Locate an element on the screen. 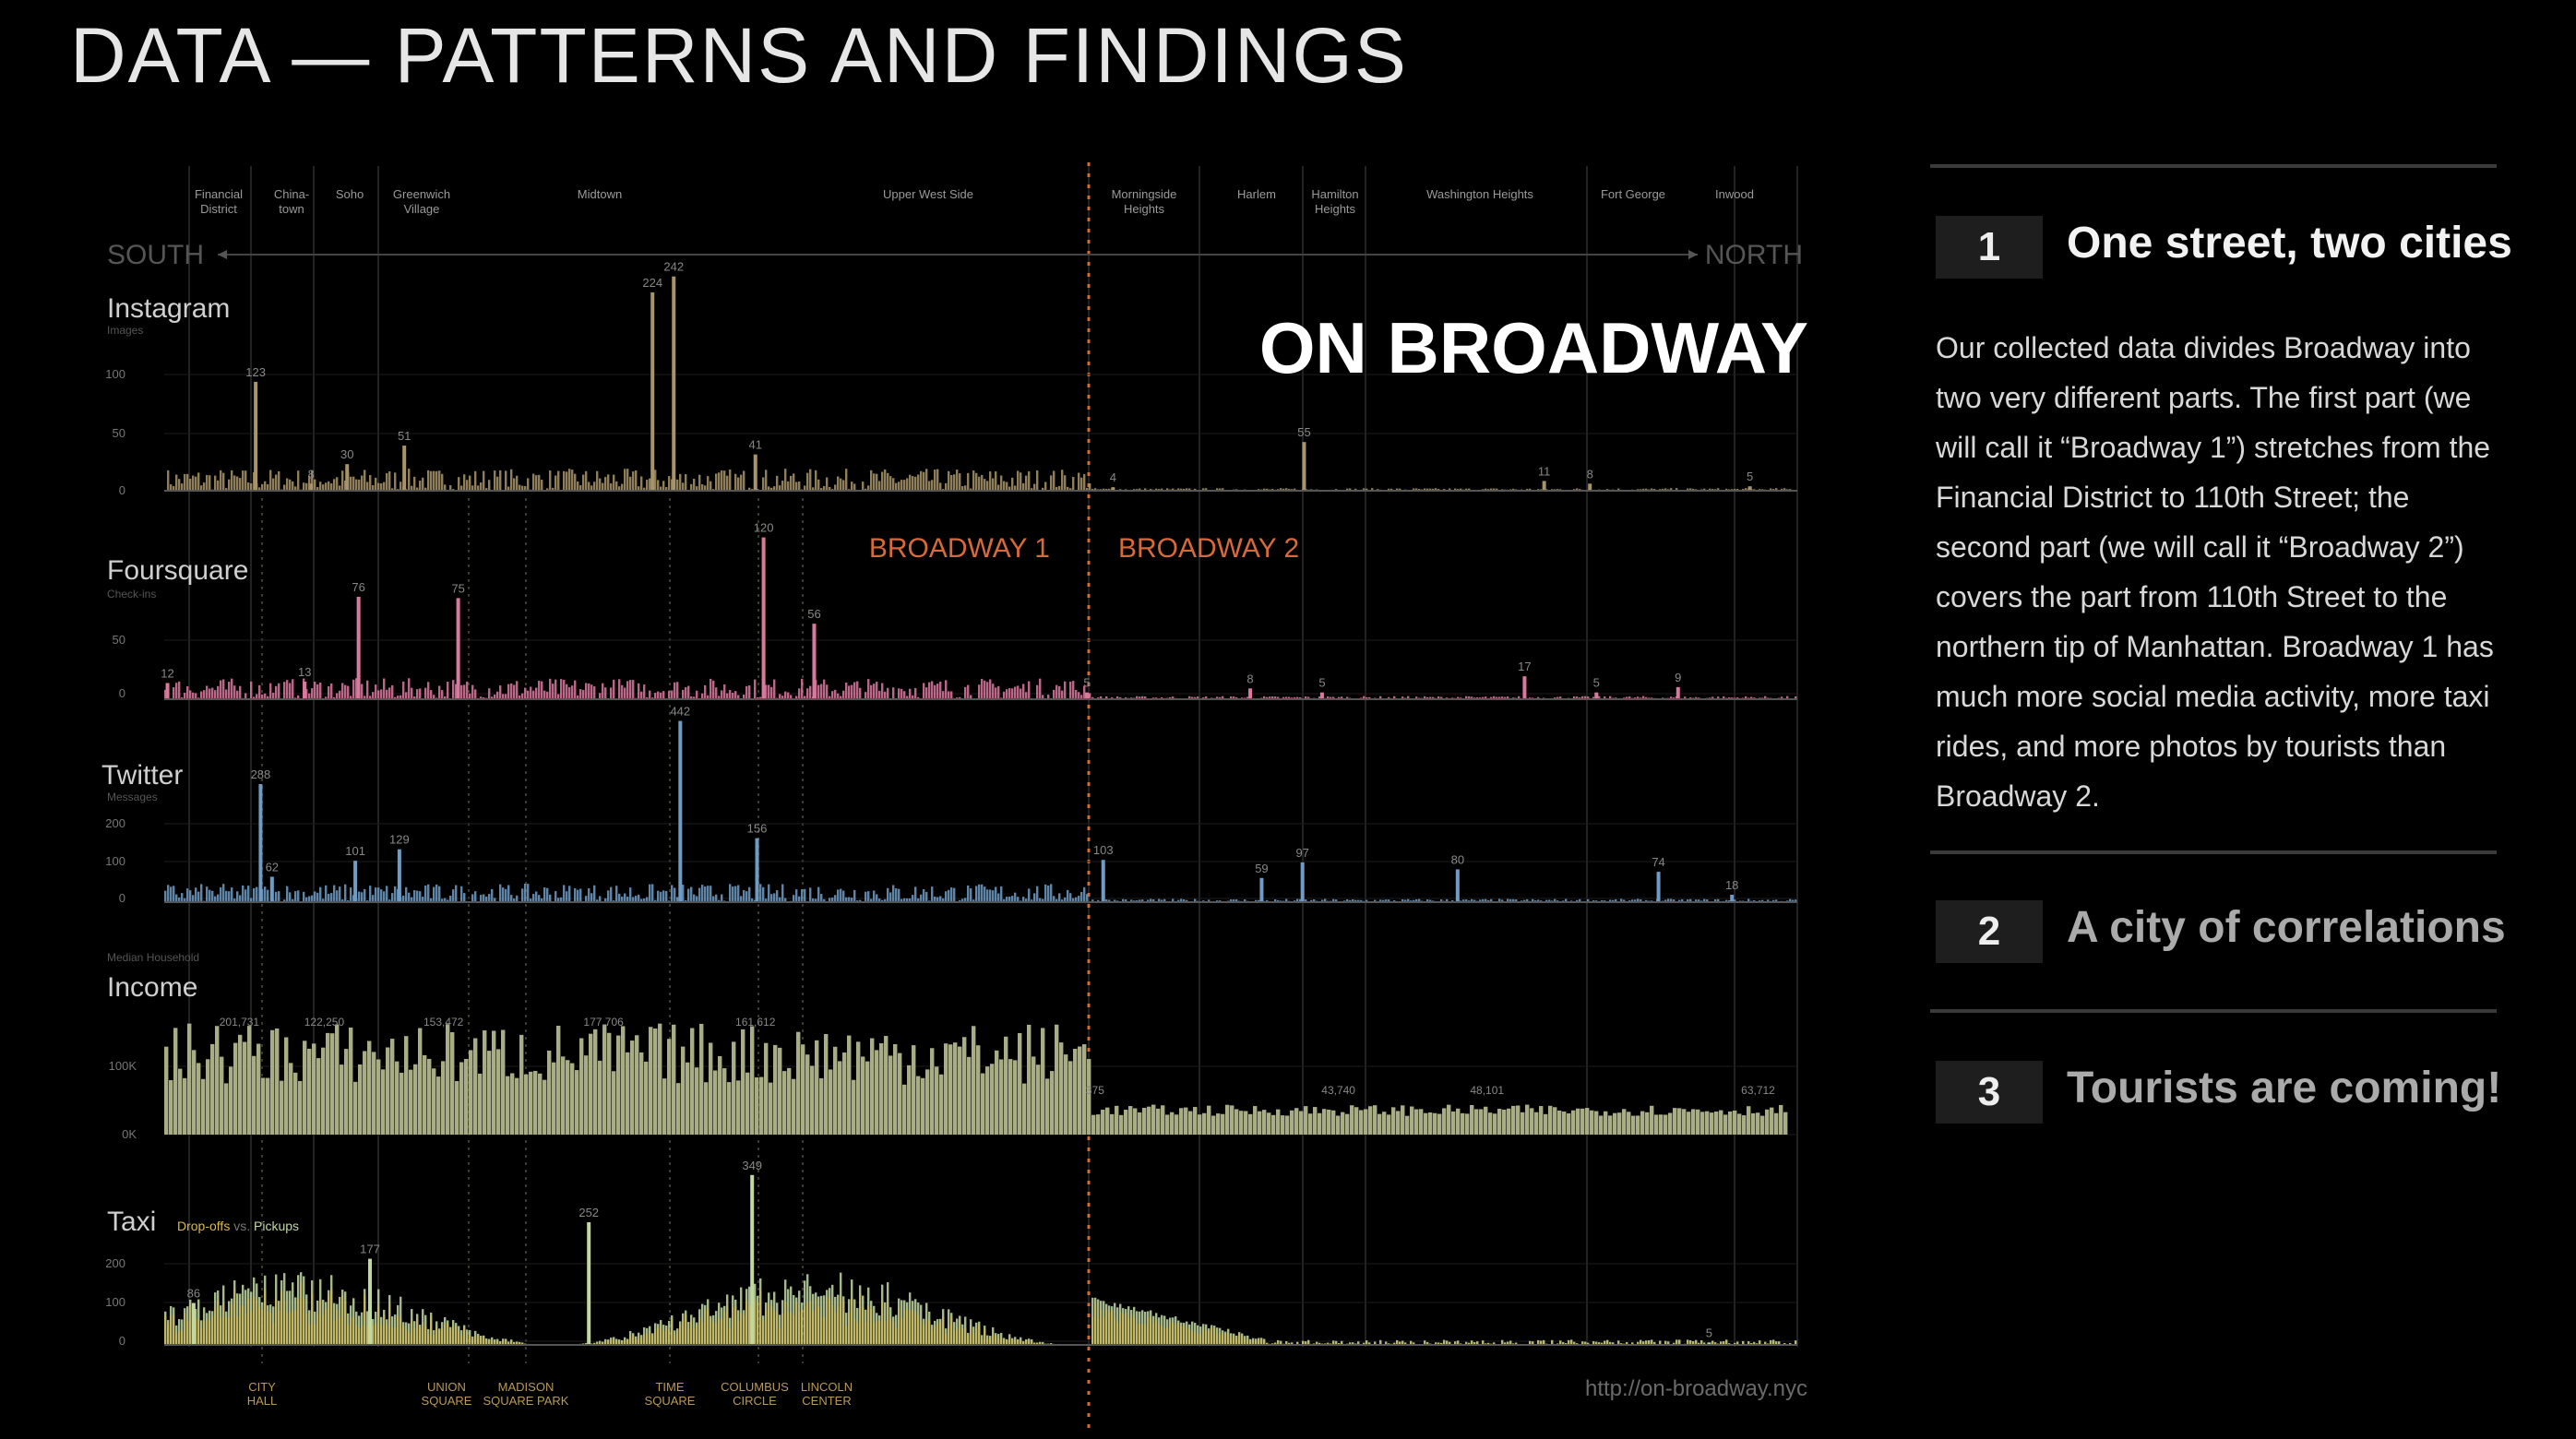 The height and width of the screenshot is (1439, 2576). peak-label: 8 is located at coordinates (1590, 474).